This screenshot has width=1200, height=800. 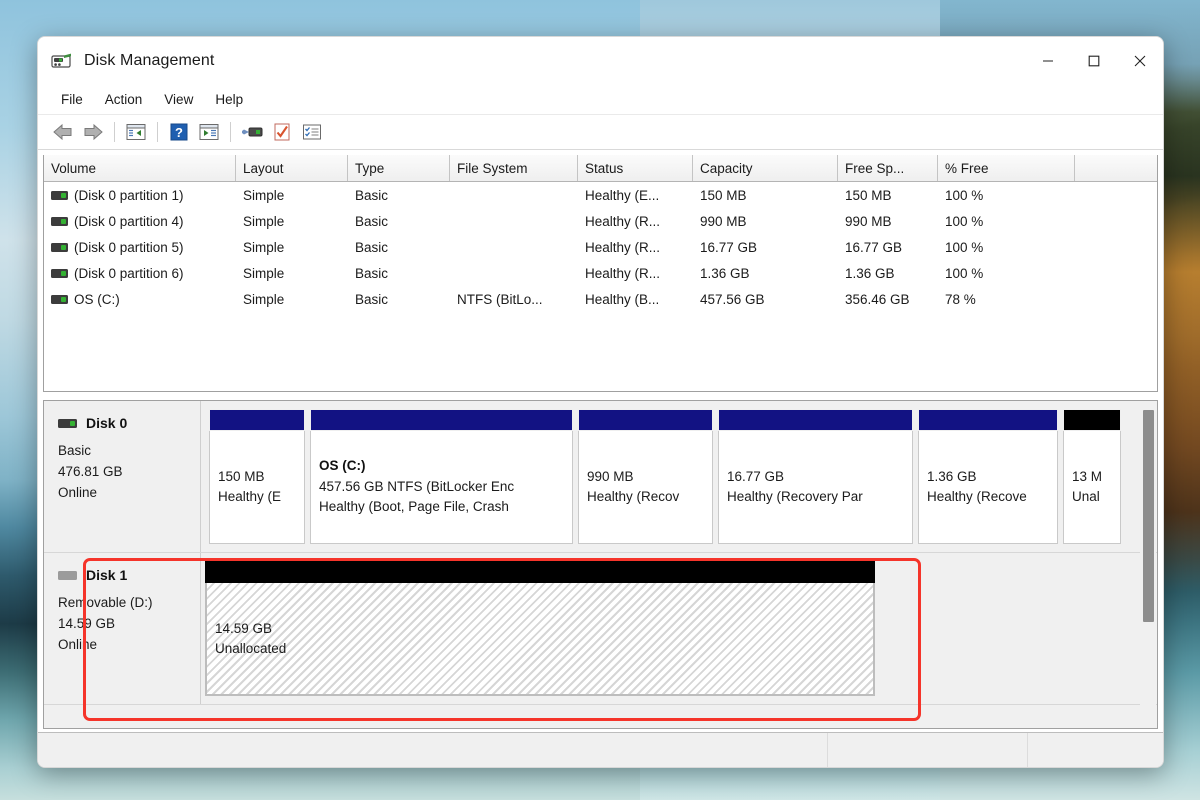 I want to click on partition-block: 14.59 GB Unallocated, so click(x=540, y=627).